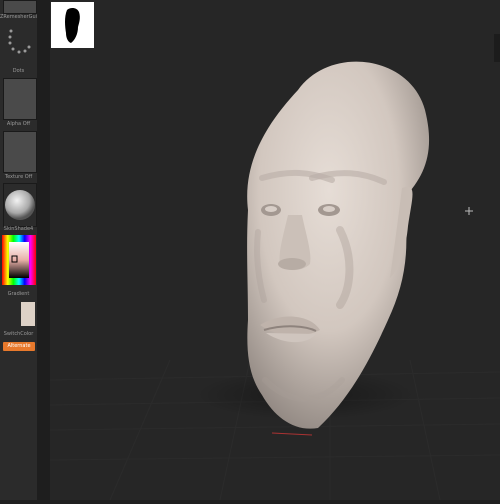 The width and height of the screenshot is (500, 504). What do you see at coordinates (18, 334) in the screenshot?
I see `switch-color-label: SwitchColor` at bounding box center [18, 334].